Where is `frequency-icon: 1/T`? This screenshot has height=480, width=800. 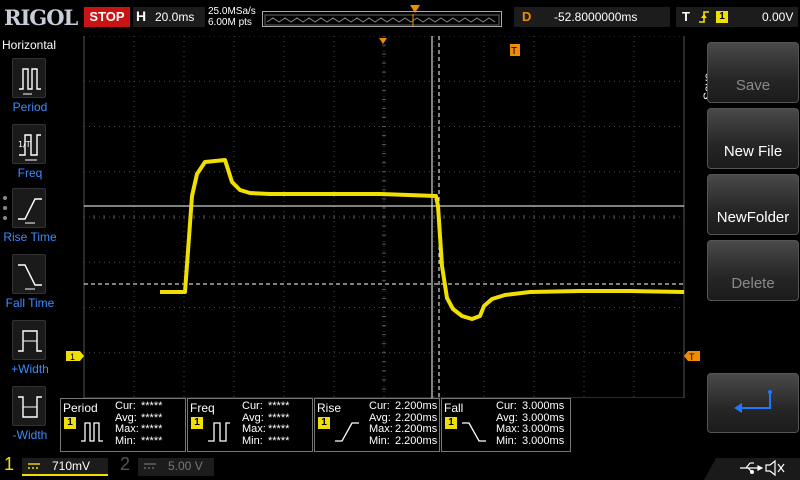
frequency-icon: 1/T is located at coordinates (29, 144).